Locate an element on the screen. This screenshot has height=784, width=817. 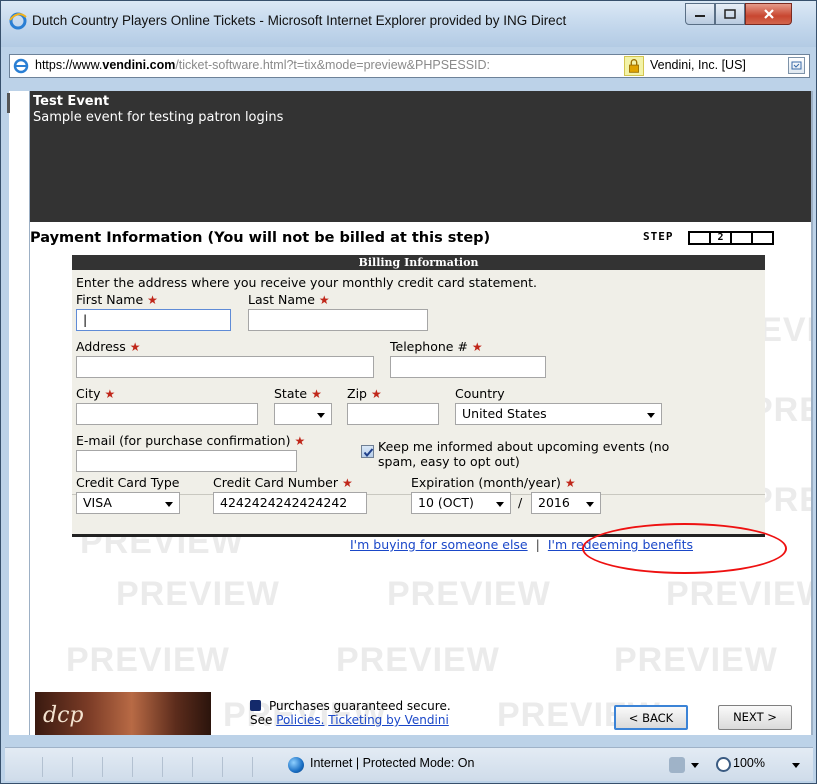
maximize-button is located at coordinates (730, 14).